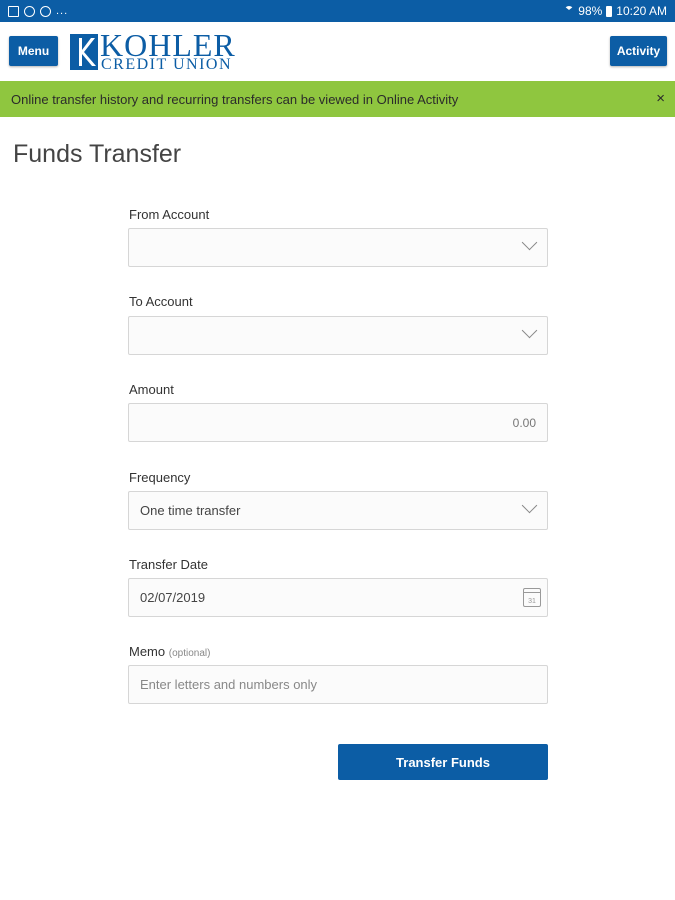 The height and width of the screenshot is (900, 675). What do you see at coordinates (190, 510) in the screenshot?
I see `frequency-value: One time transfer` at bounding box center [190, 510].